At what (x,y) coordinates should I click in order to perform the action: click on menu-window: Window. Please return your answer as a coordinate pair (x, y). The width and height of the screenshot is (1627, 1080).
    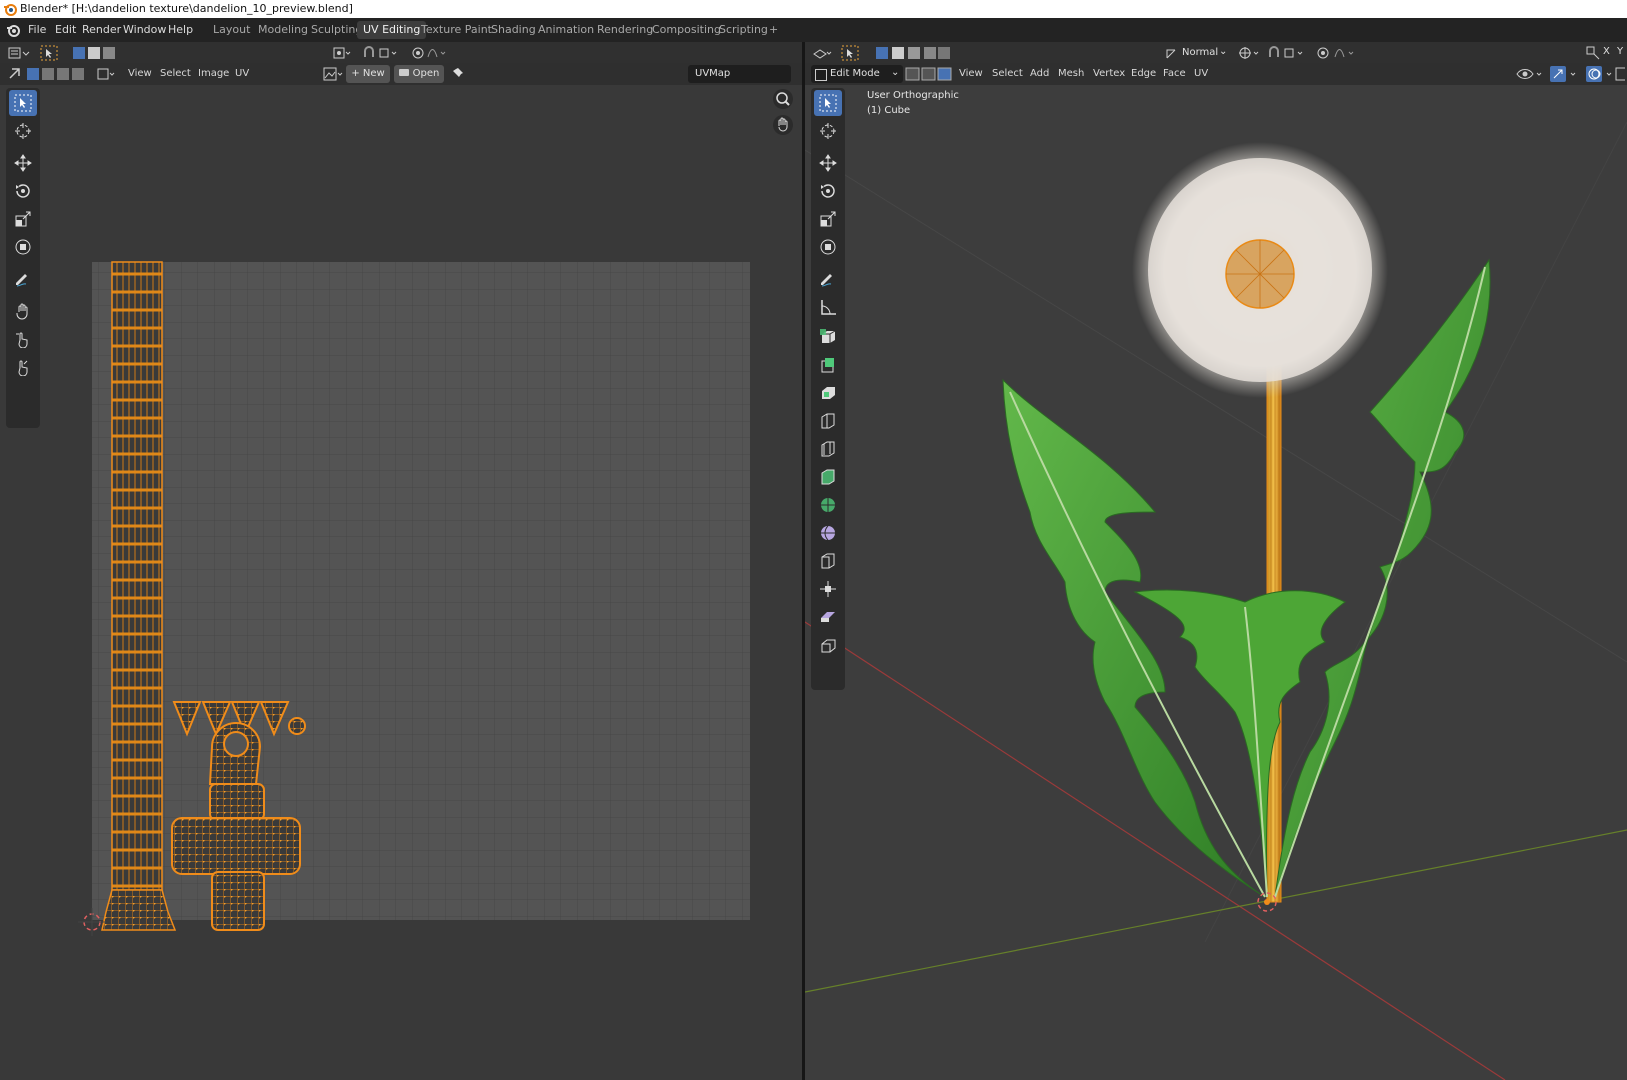
    Looking at the image, I should click on (144, 30).